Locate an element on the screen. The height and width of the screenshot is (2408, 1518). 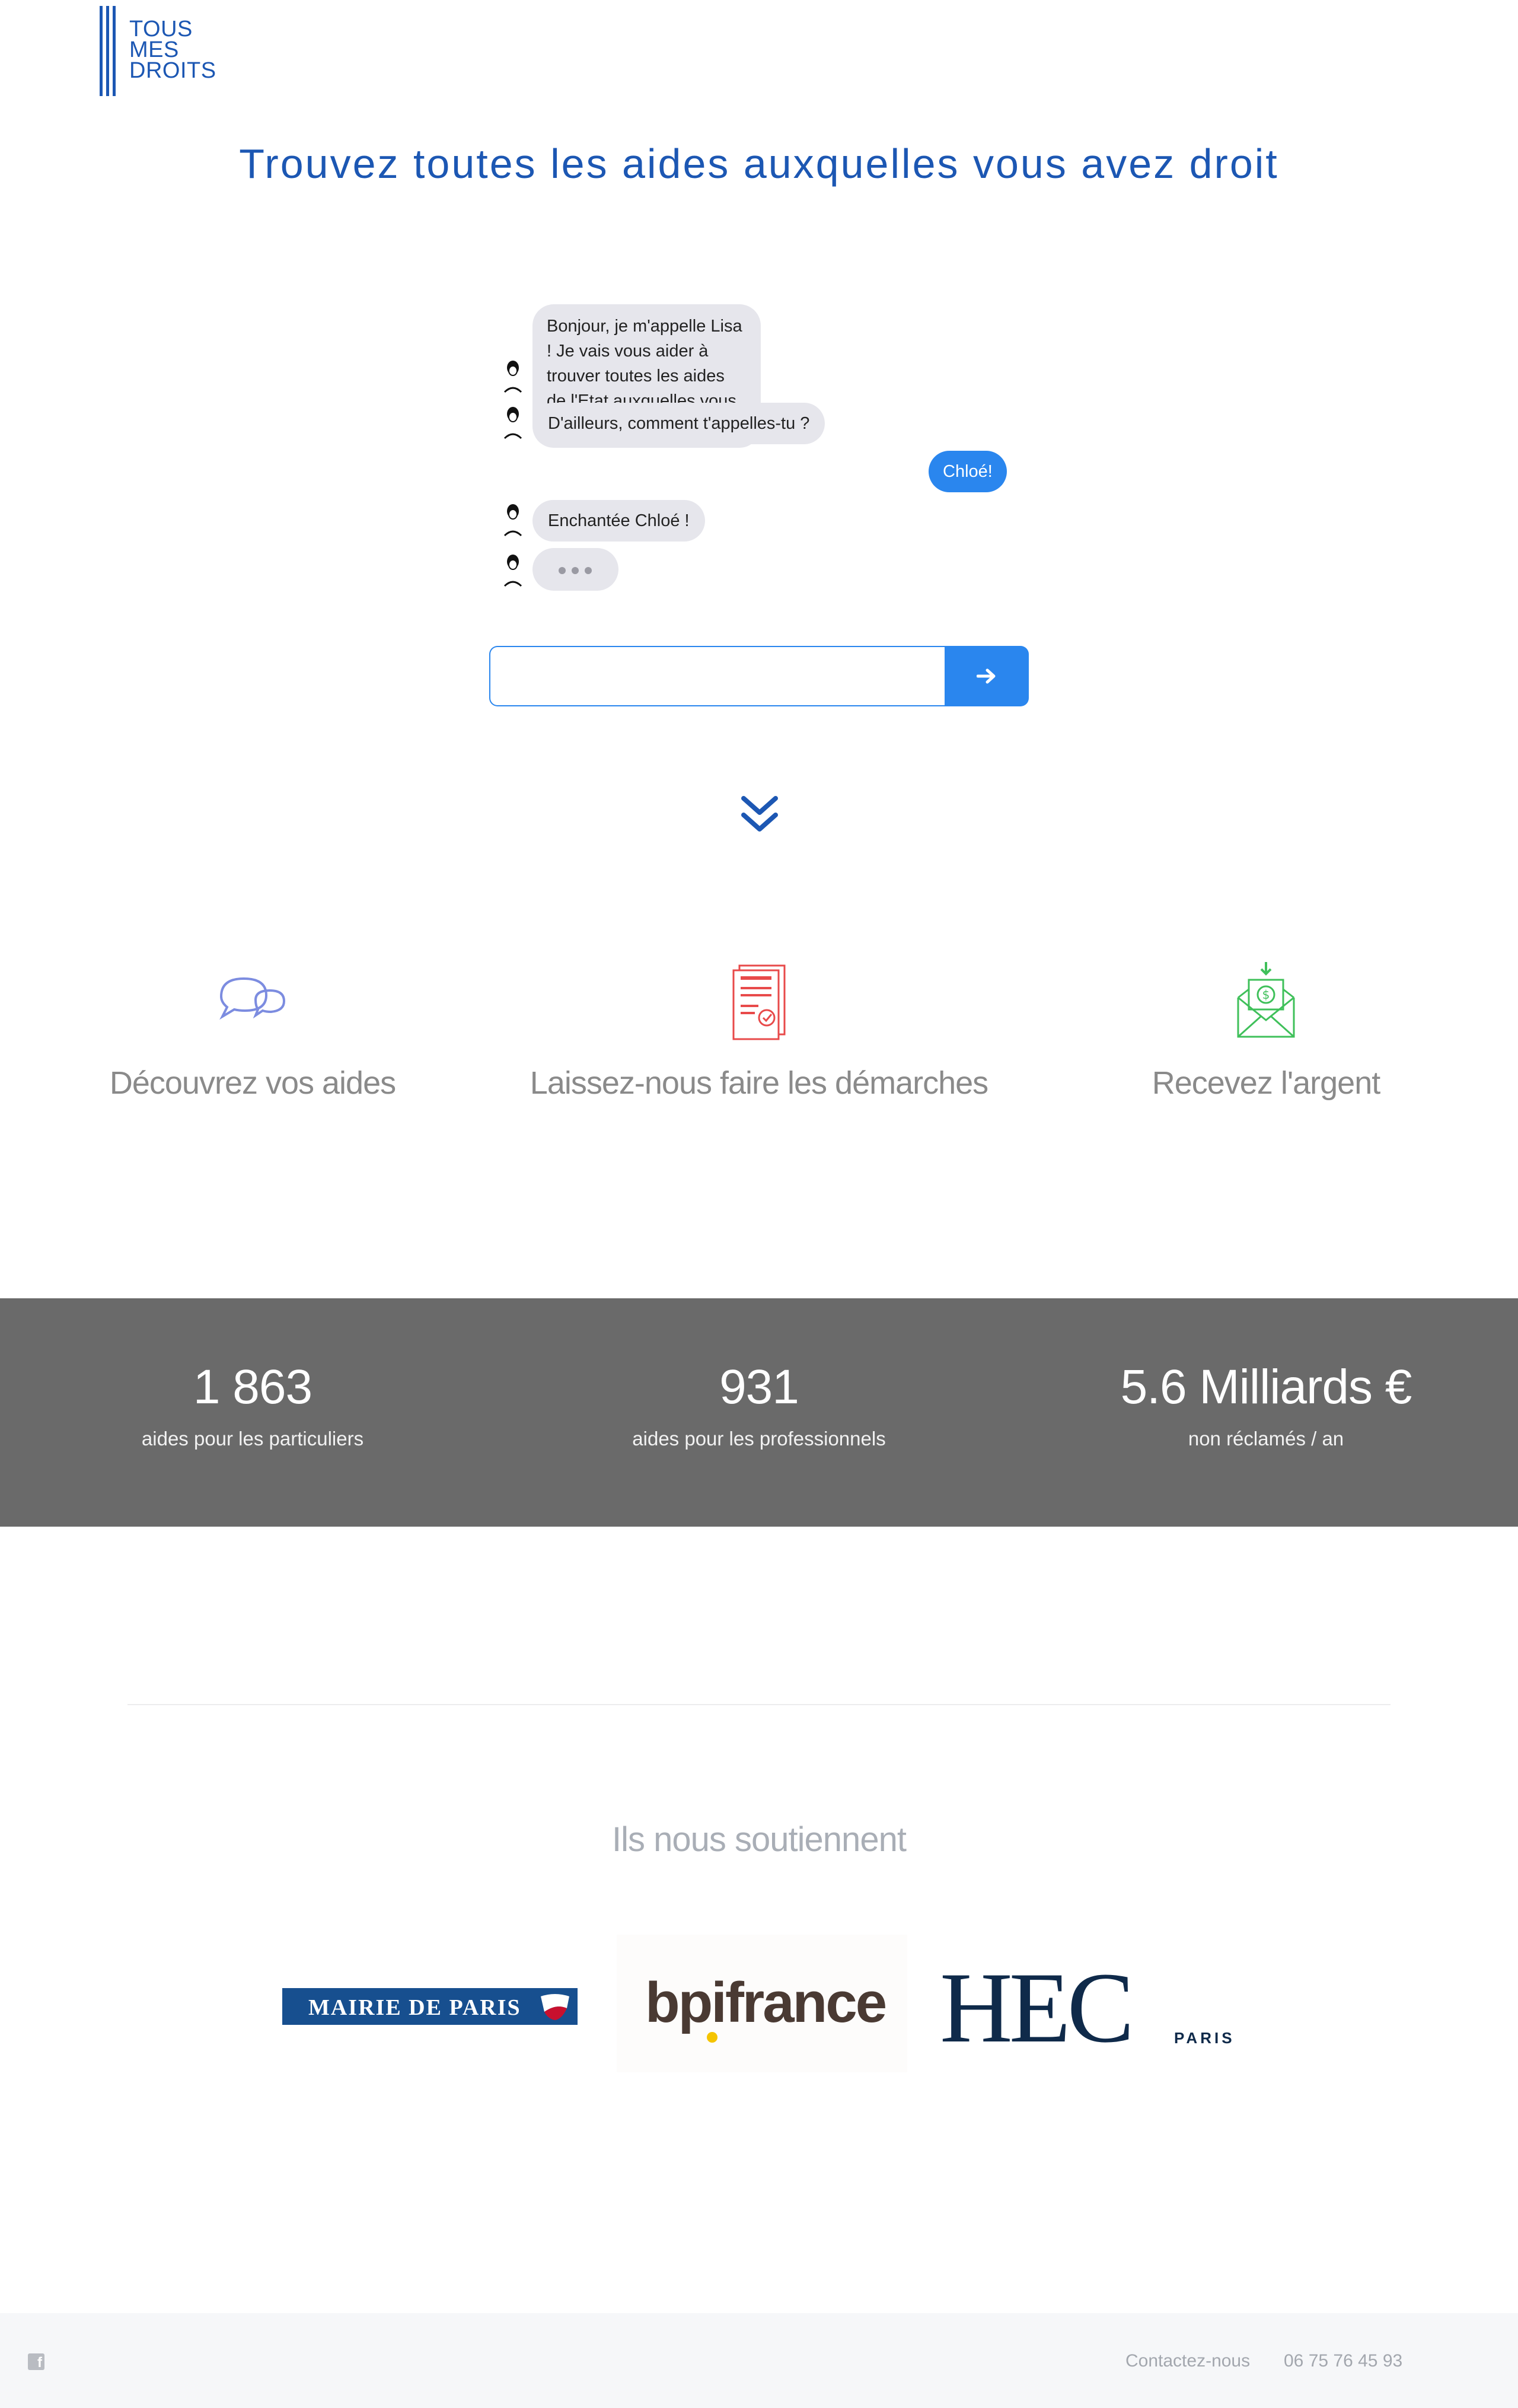
money-envelope-icon: $ is located at coordinates (1266, 1000).